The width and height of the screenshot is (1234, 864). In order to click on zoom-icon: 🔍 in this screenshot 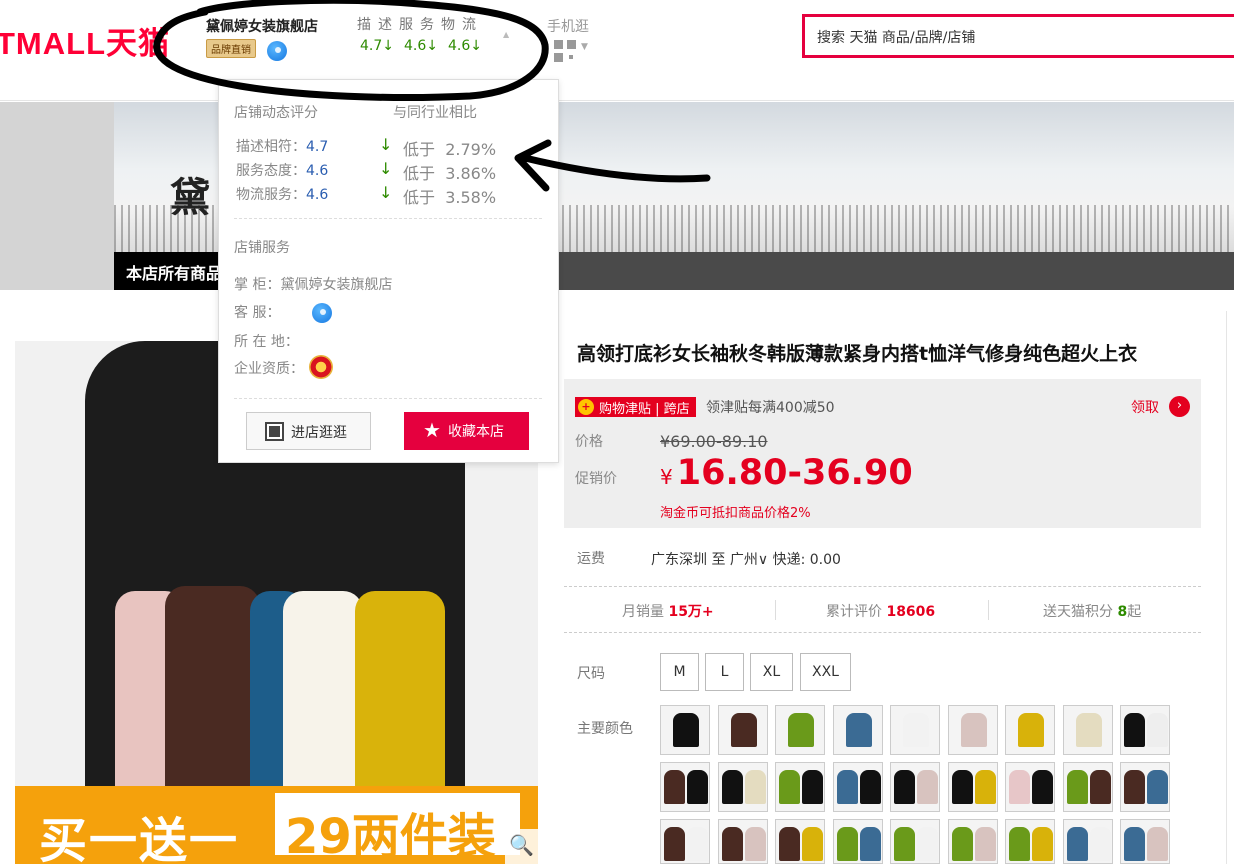, I will do `click(521, 846)`.